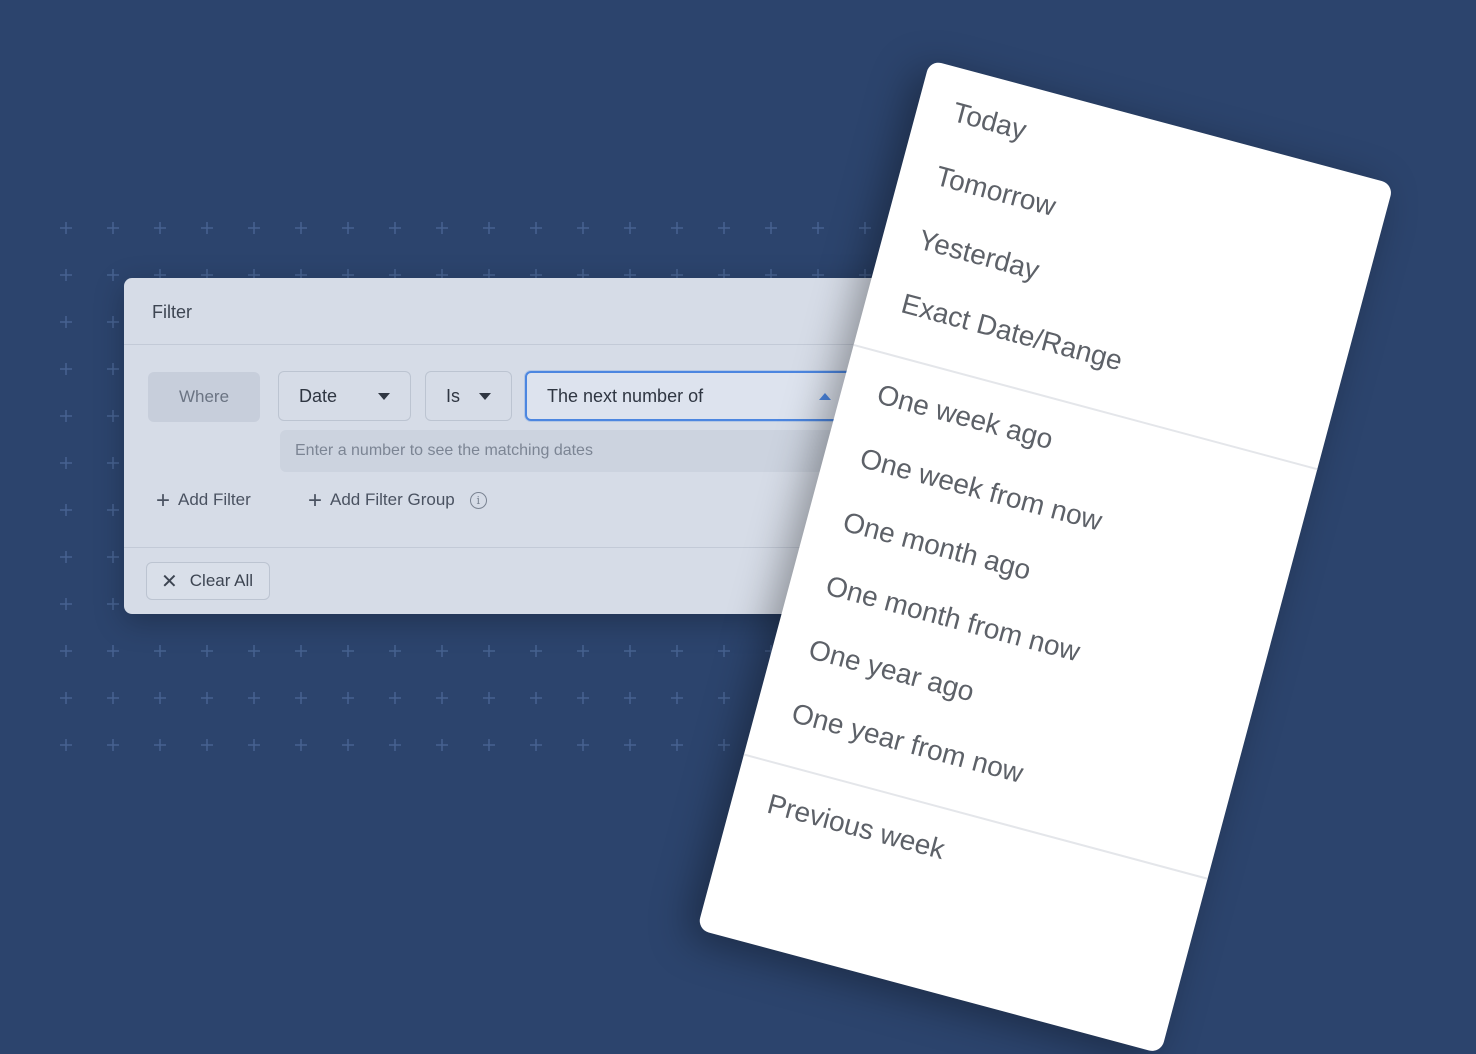 The image size is (1476, 1054). Describe the element at coordinates (478, 500) in the screenshot. I see `info-icon: i` at that location.